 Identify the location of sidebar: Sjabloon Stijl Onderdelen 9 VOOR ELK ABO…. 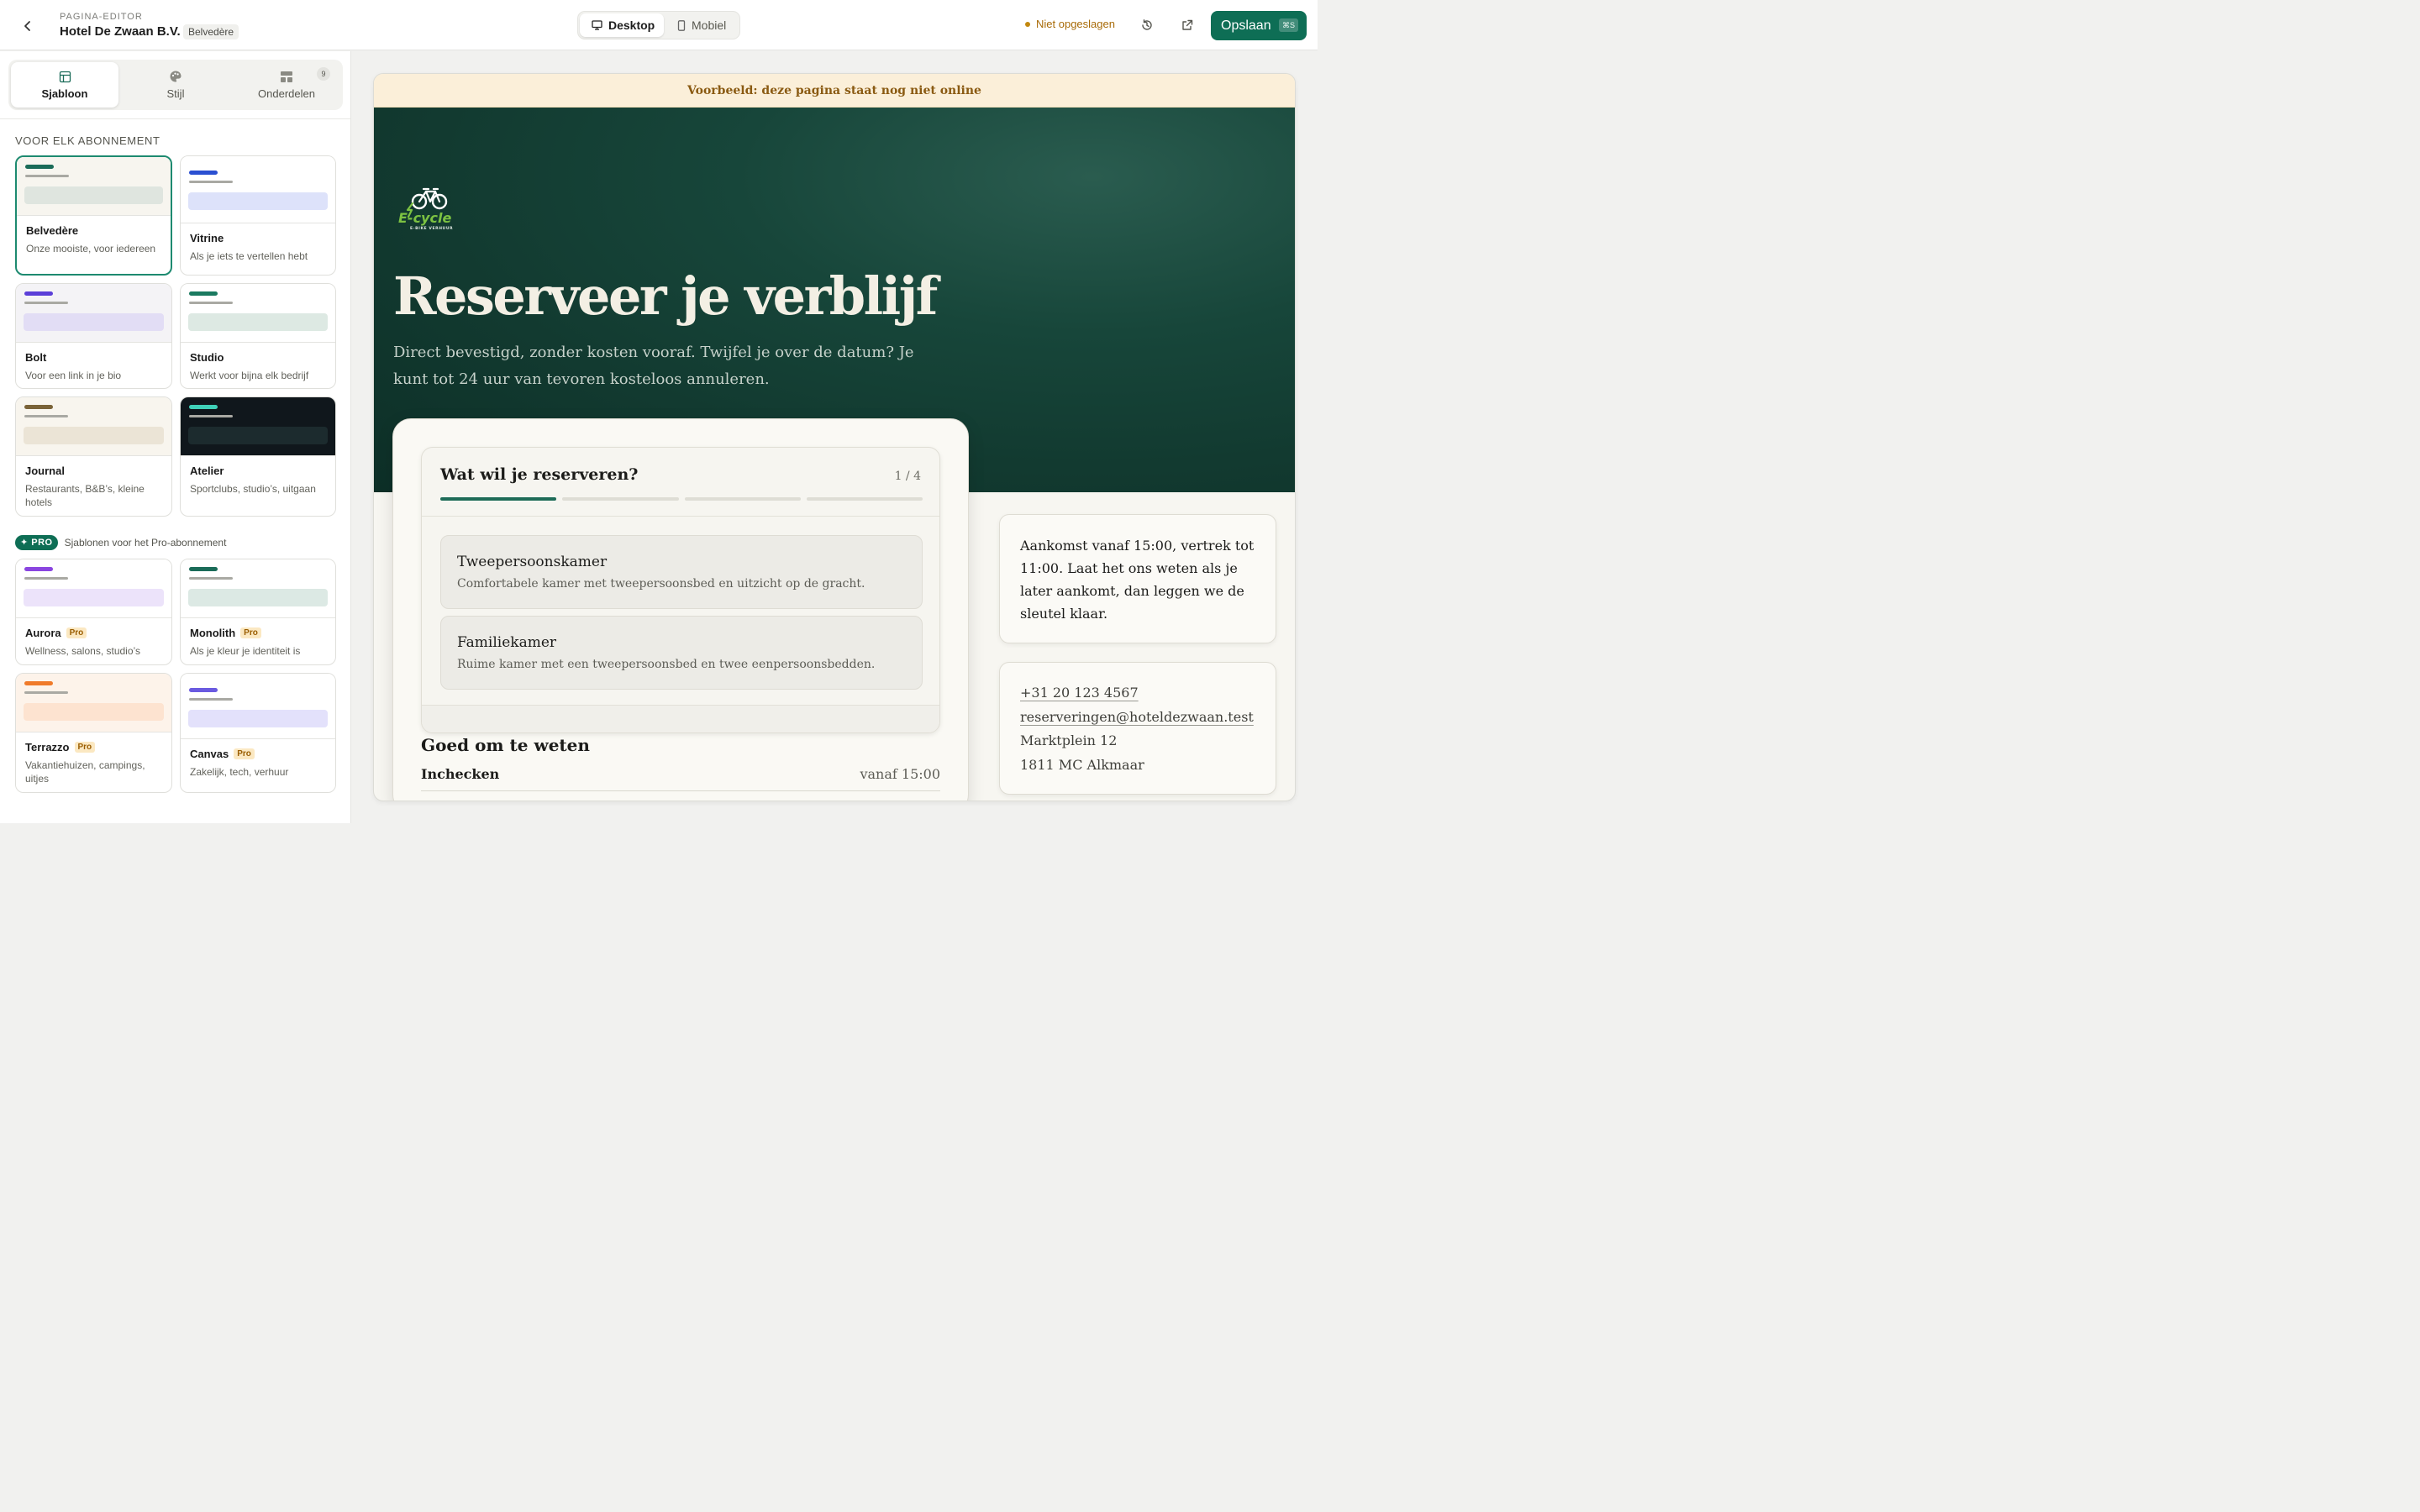
(176, 437).